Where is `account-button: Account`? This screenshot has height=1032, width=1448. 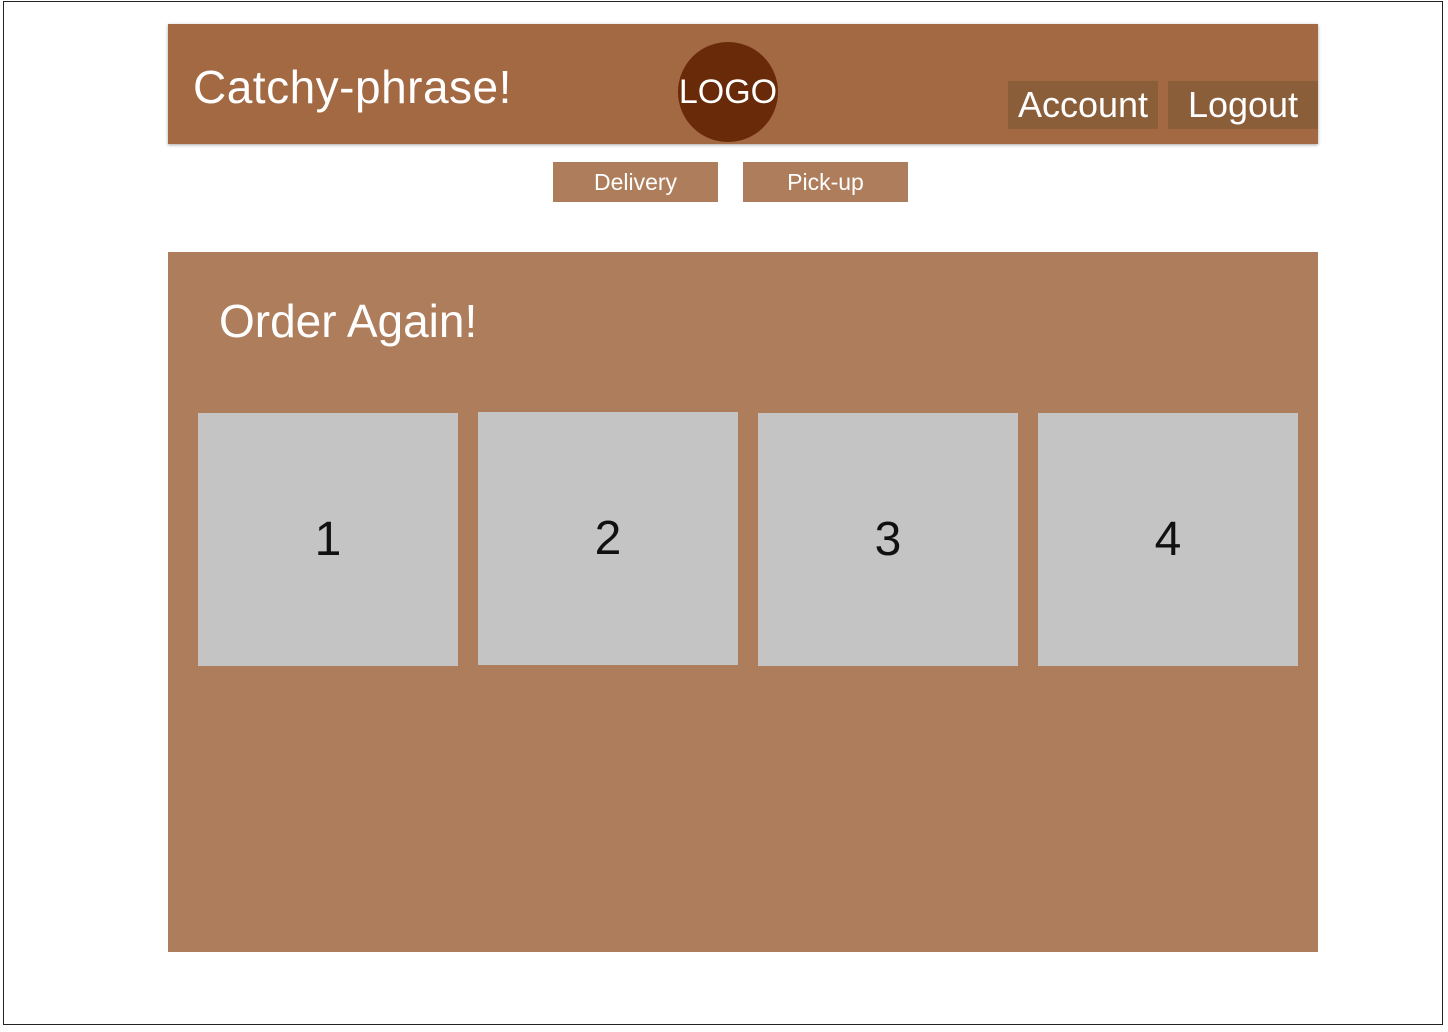
account-button: Account is located at coordinates (1083, 105).